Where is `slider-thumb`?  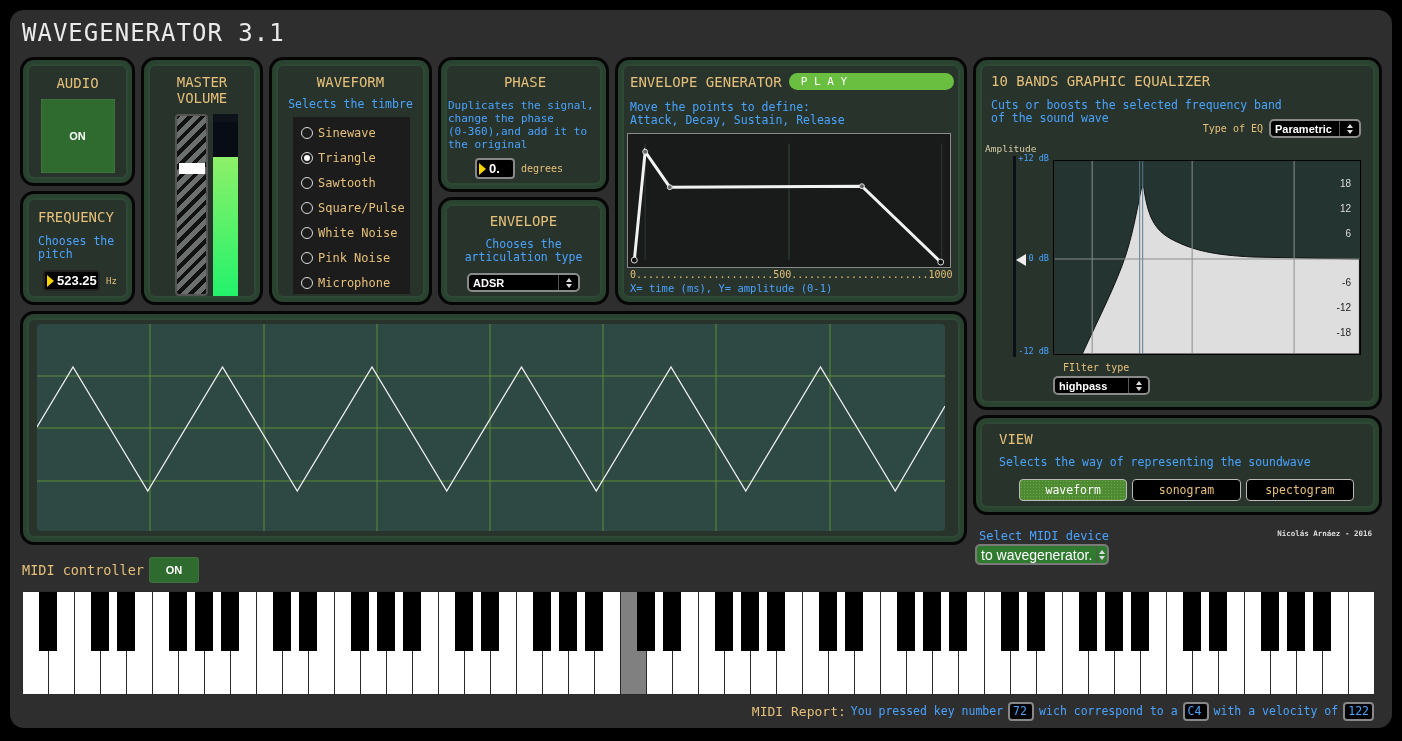 slider-thumb is located at coordinates (191, 168).